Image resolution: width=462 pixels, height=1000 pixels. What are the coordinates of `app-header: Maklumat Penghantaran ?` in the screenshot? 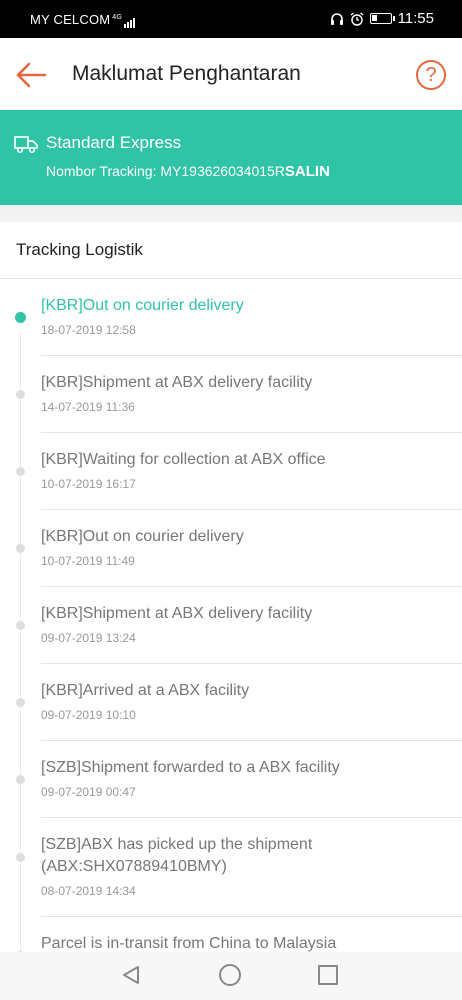 It's located at (231, 74).